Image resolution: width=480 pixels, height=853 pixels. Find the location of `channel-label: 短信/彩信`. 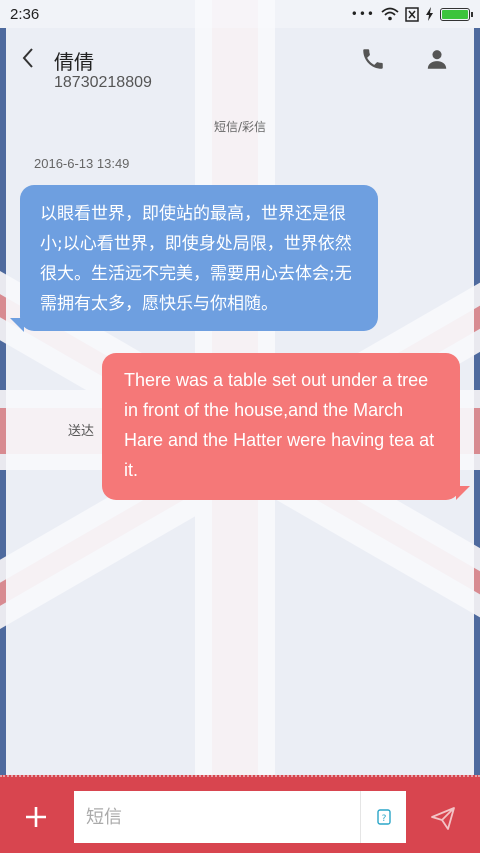

channel-label: 短信/彩信 is located at coordinates (240, 127).